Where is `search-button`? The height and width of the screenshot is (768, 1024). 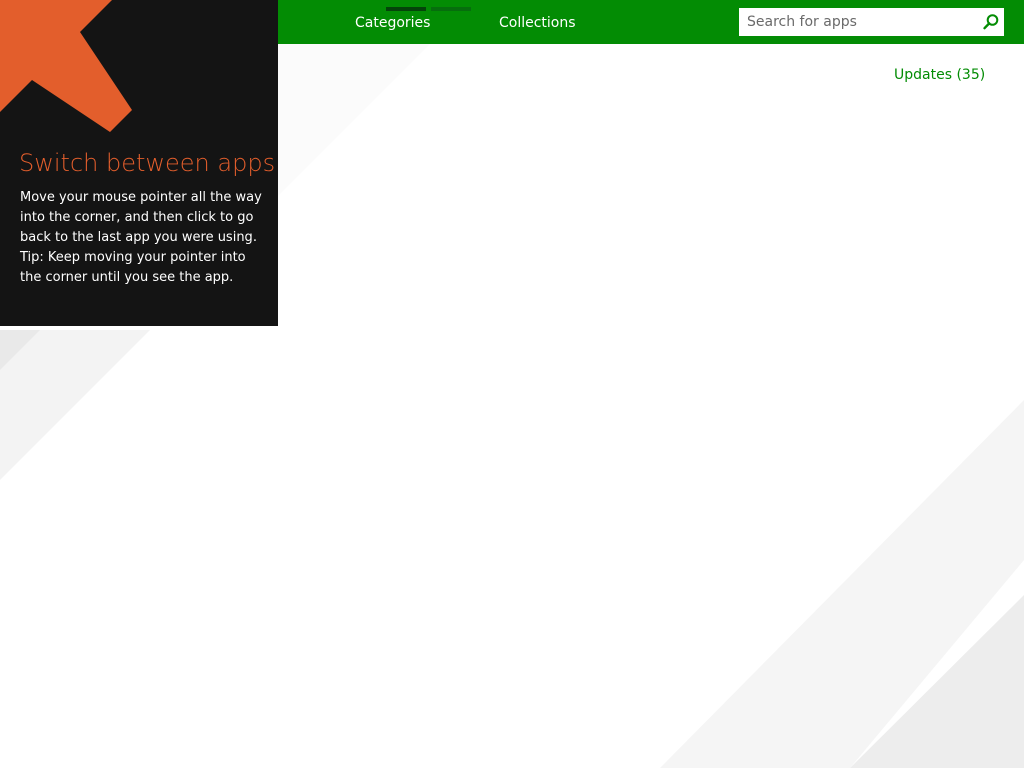 search-button is located at coordinates (990, 22).